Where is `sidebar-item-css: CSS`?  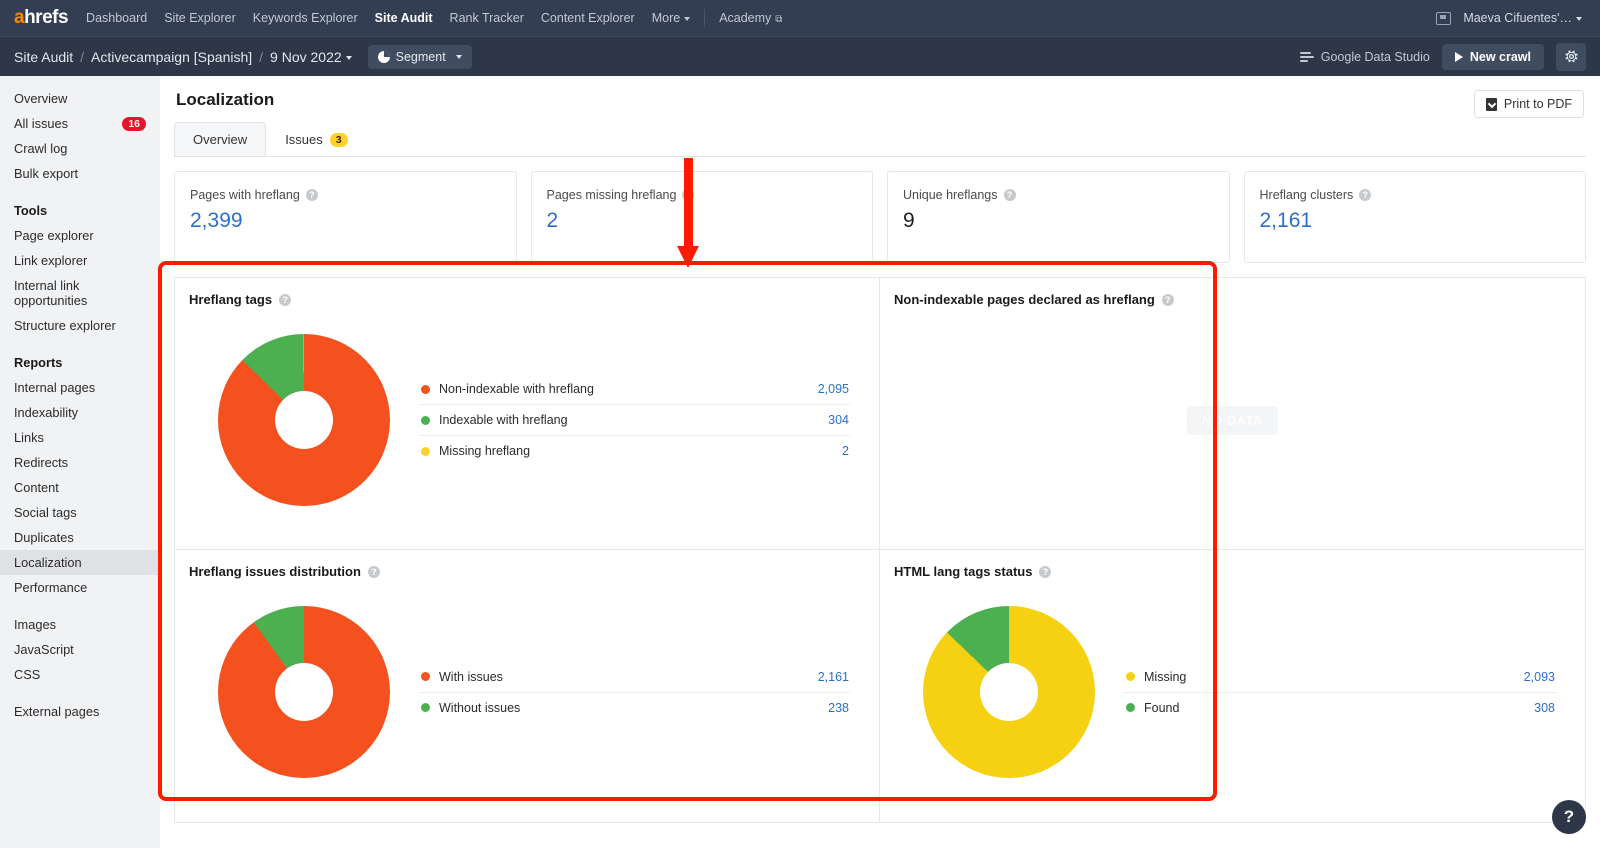
sidebar-item-css: CSS is located at coordinates (80, 674).